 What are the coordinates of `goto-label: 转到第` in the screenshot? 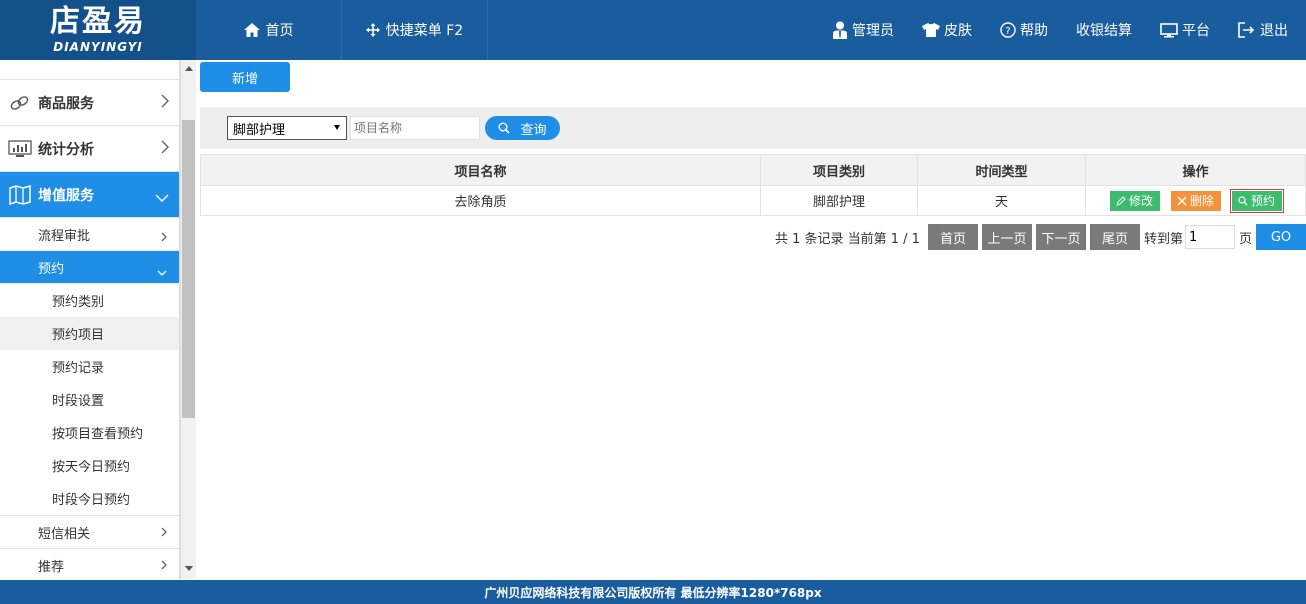 It's located at (1163, 239).